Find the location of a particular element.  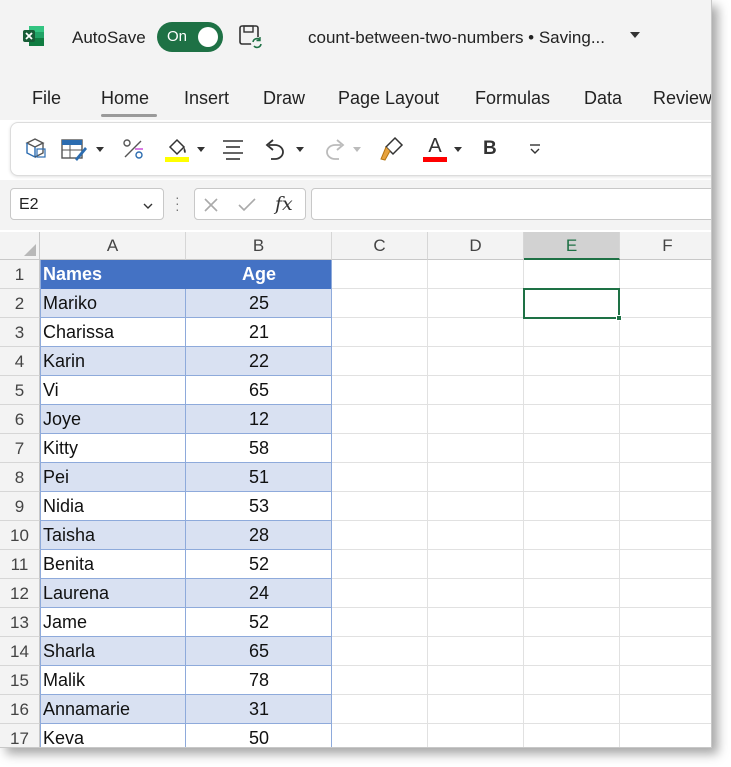

table-format-icon is located at coordinates (74, 149).